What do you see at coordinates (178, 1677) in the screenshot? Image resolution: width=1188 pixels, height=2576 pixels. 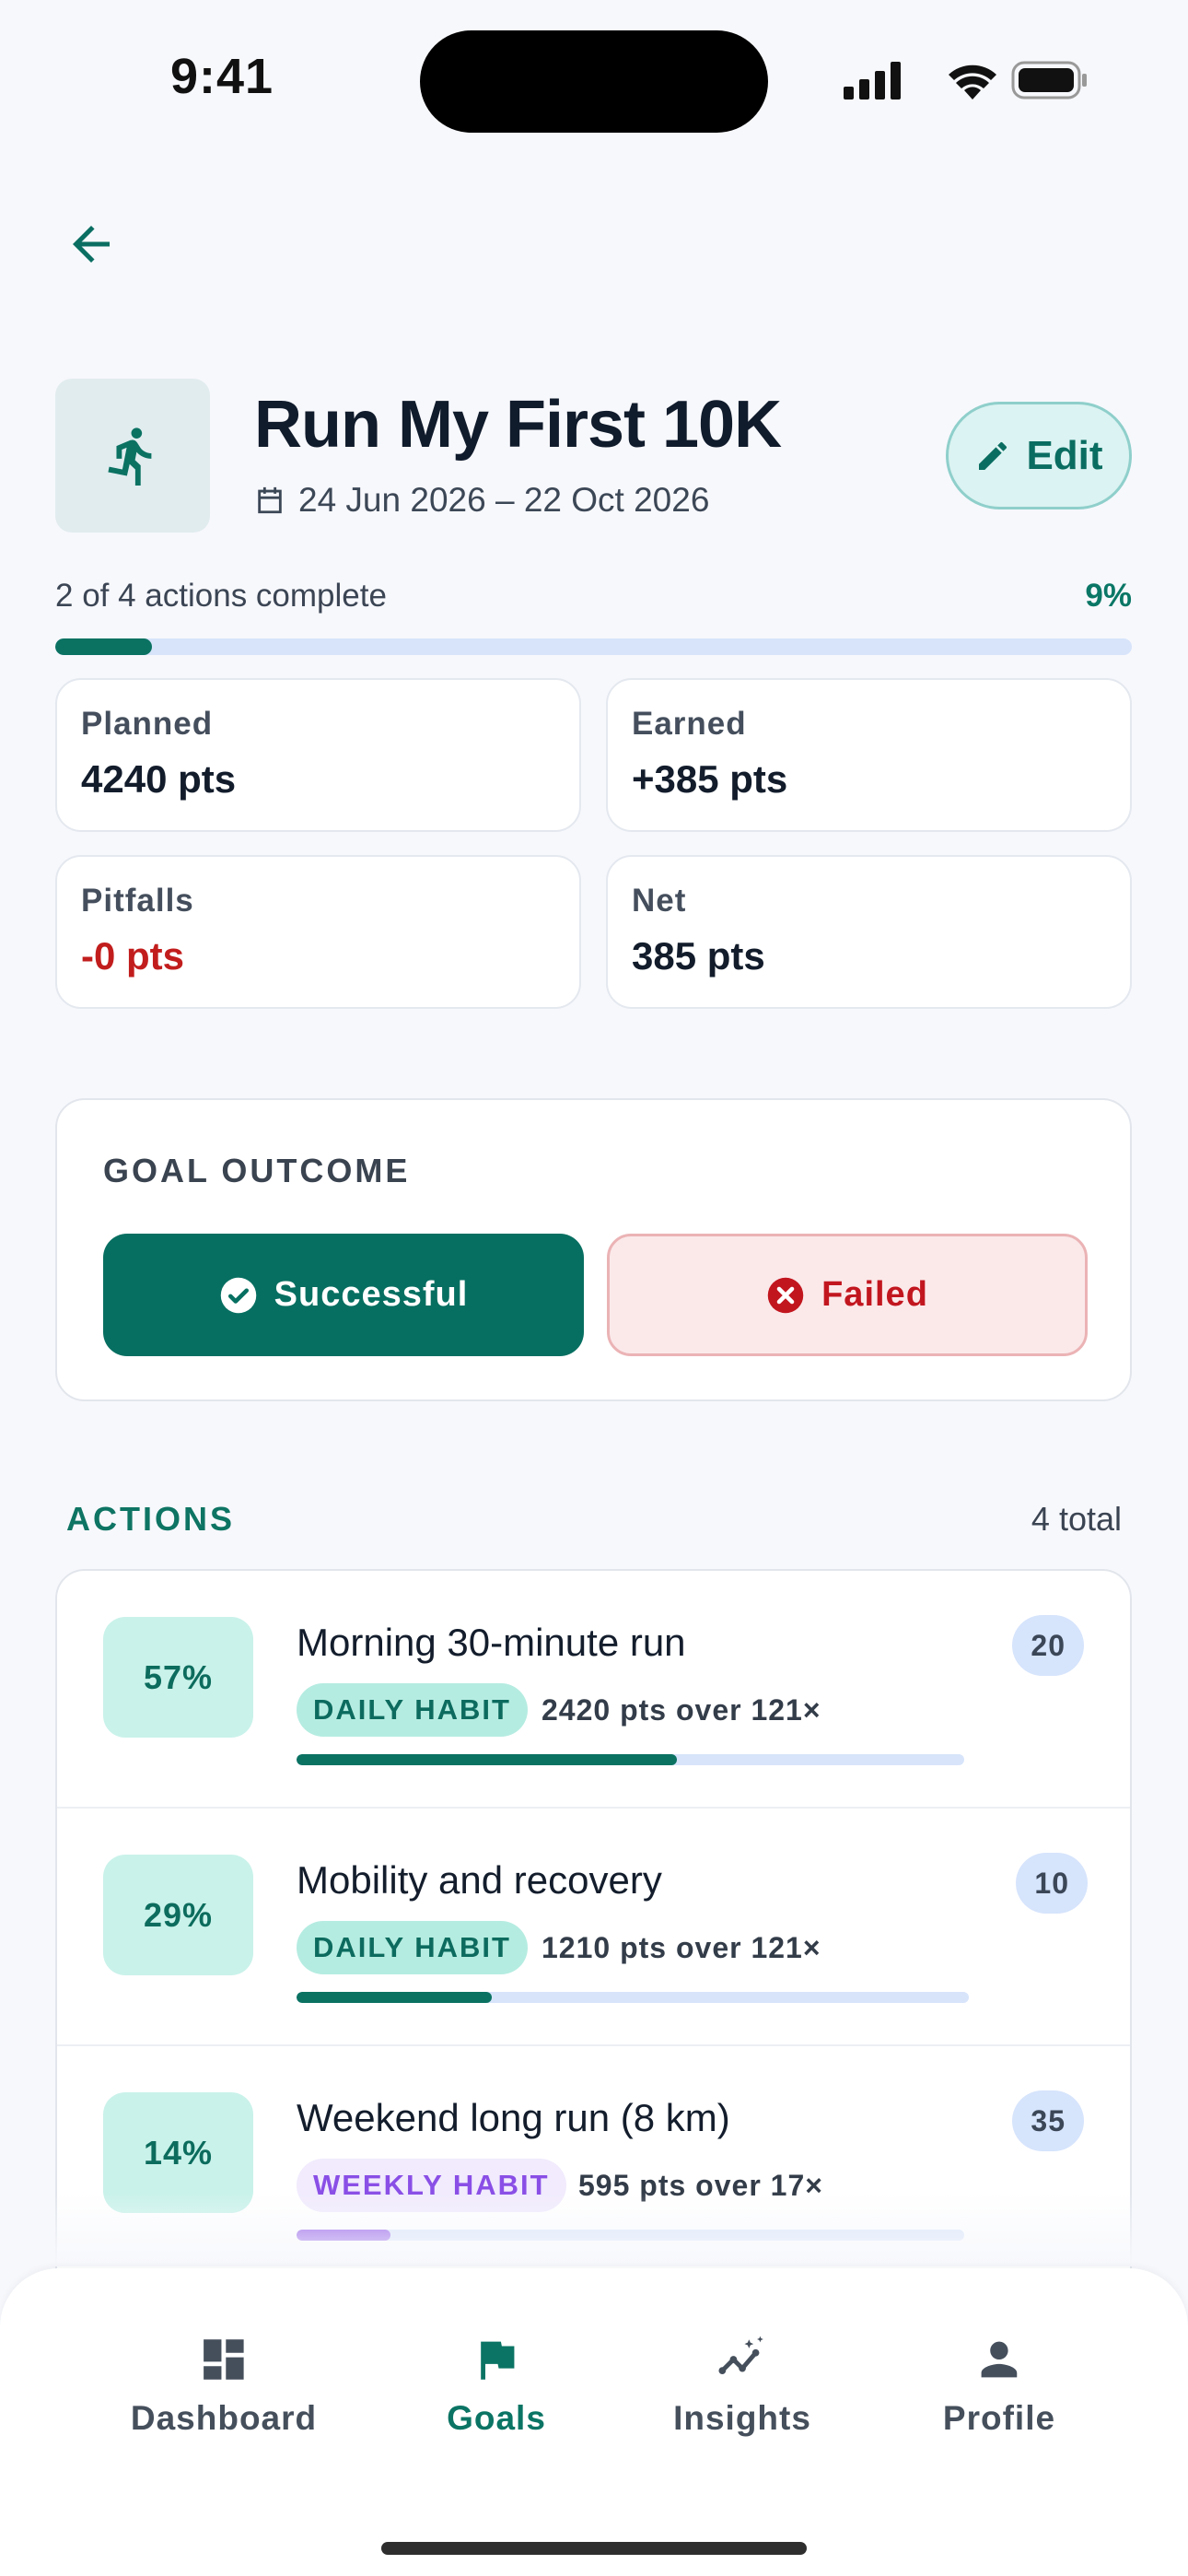 I see `action-percent: 57%` at bounding box center [178, 1677].